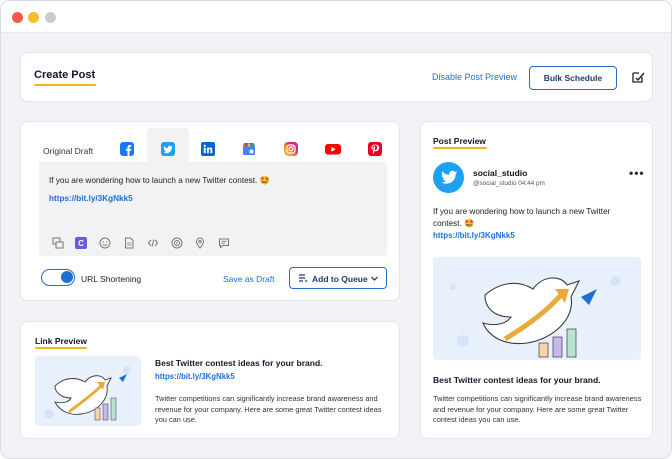 The height and width of the screenshot is (459, 672). Describe the element at coordinates (474, 235) in the screenshot. I see `preview-post-link: https://bit.ly/3KgNkk5` at that location.